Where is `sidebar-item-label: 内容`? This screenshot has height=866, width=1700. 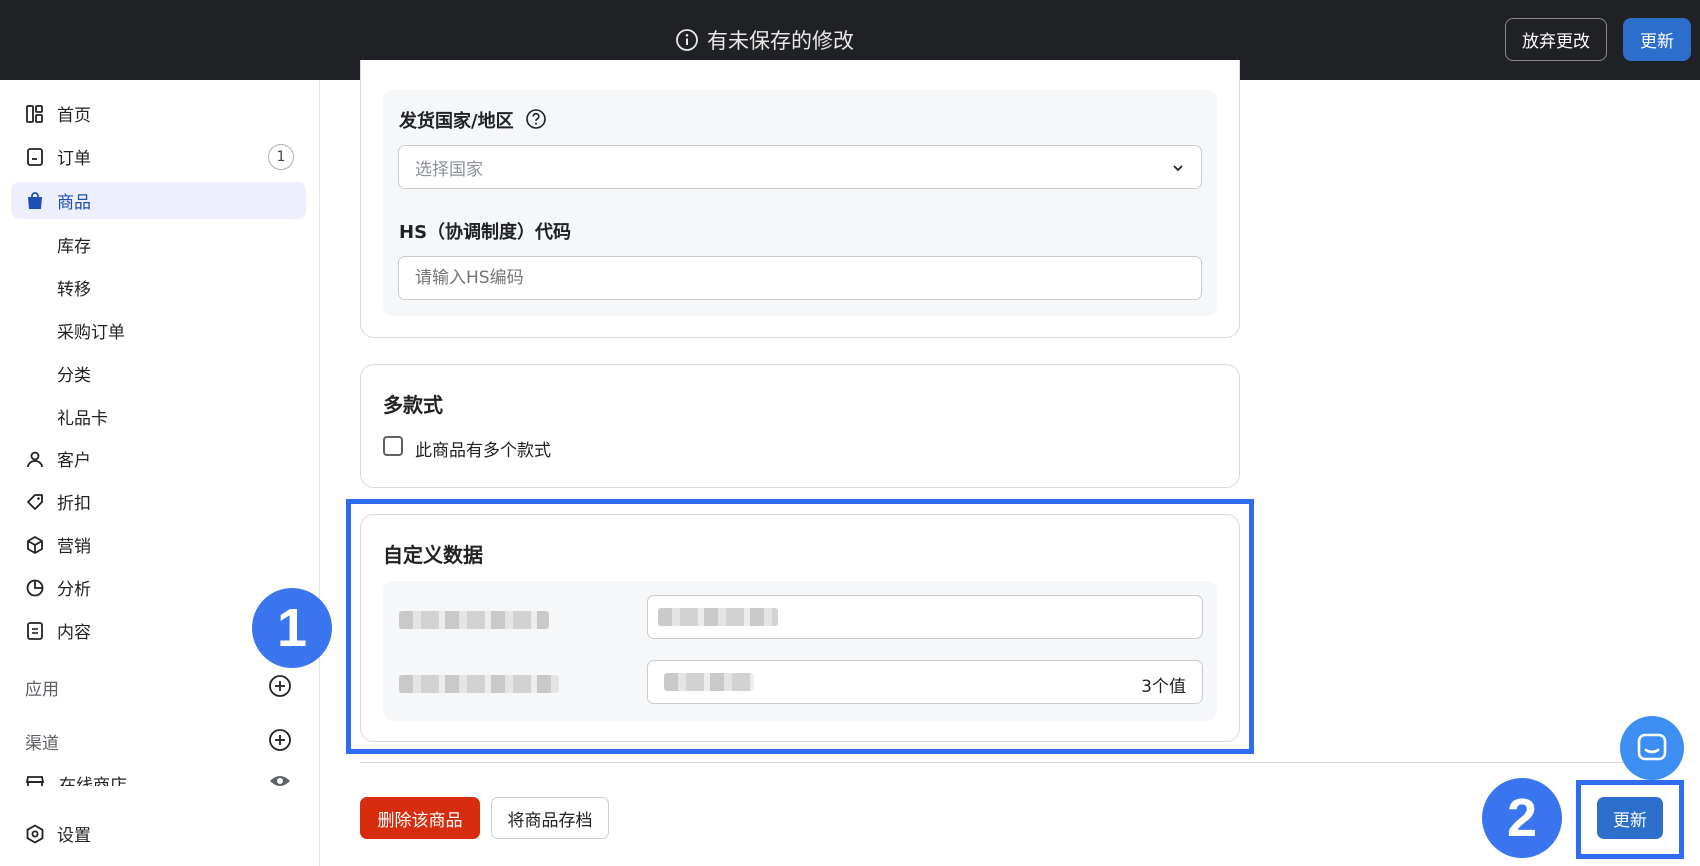
sidebar-item-label: 内容 is located at coordinates (74, 633).